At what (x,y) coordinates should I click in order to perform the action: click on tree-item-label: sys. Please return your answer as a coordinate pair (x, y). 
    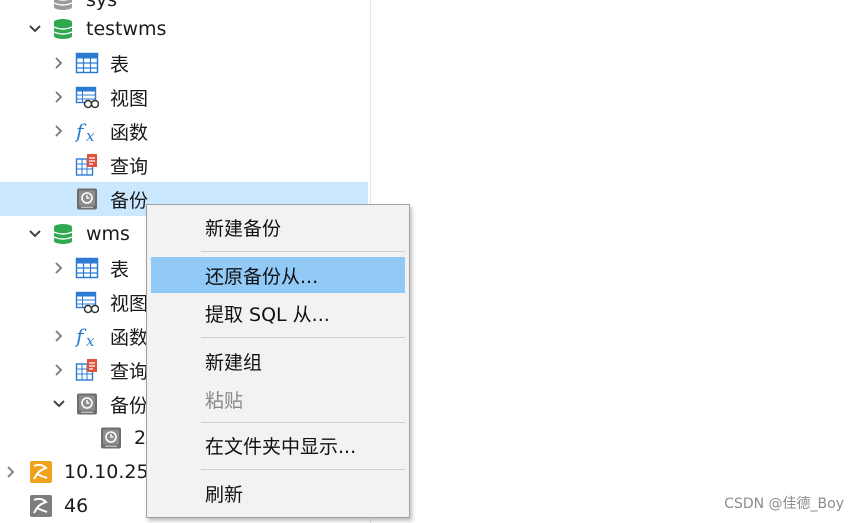
    Looking at the image, I should click on (102, 5).